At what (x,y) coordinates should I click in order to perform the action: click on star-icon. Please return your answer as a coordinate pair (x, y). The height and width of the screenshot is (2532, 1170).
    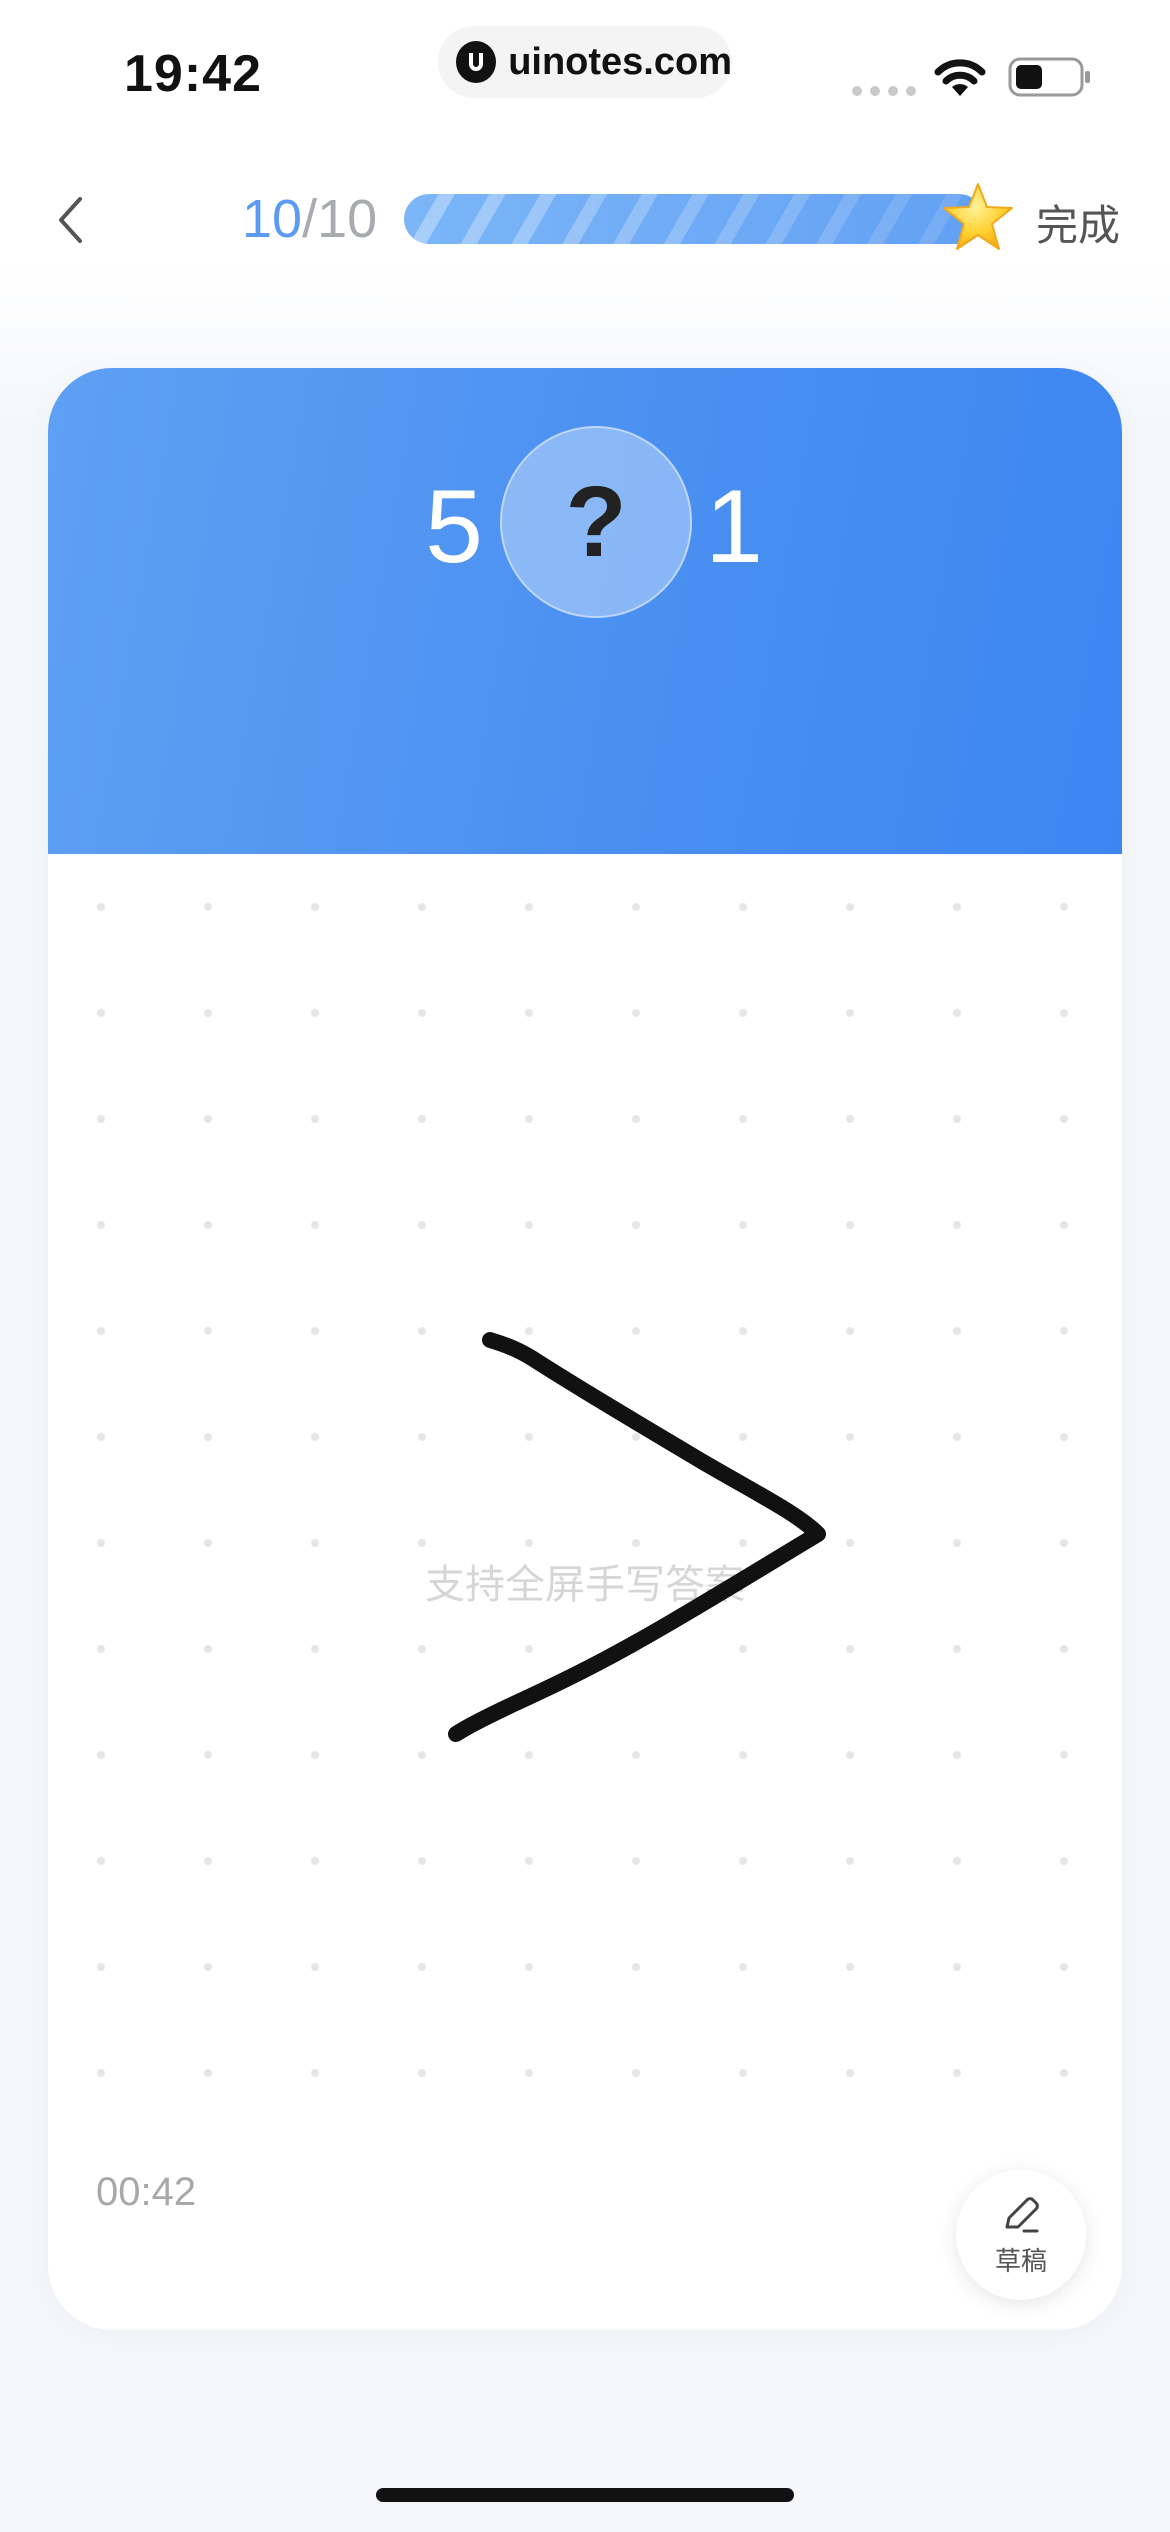
    Looking at the image, I should click on (978, 216).